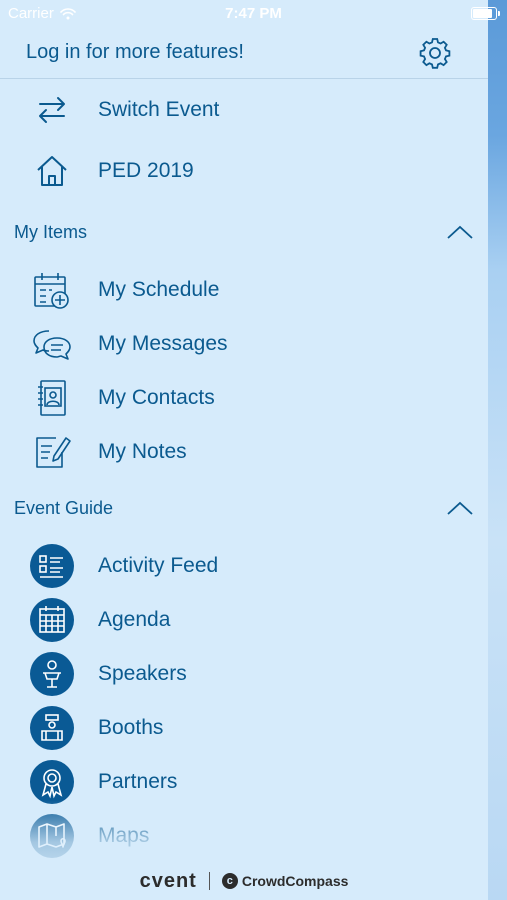 Image resolution: width=507 pixels, height=900 pixels. Describe the element at coordinates (134, 619) in the screenshot. I see `agenda-label: Agenda` at that location.